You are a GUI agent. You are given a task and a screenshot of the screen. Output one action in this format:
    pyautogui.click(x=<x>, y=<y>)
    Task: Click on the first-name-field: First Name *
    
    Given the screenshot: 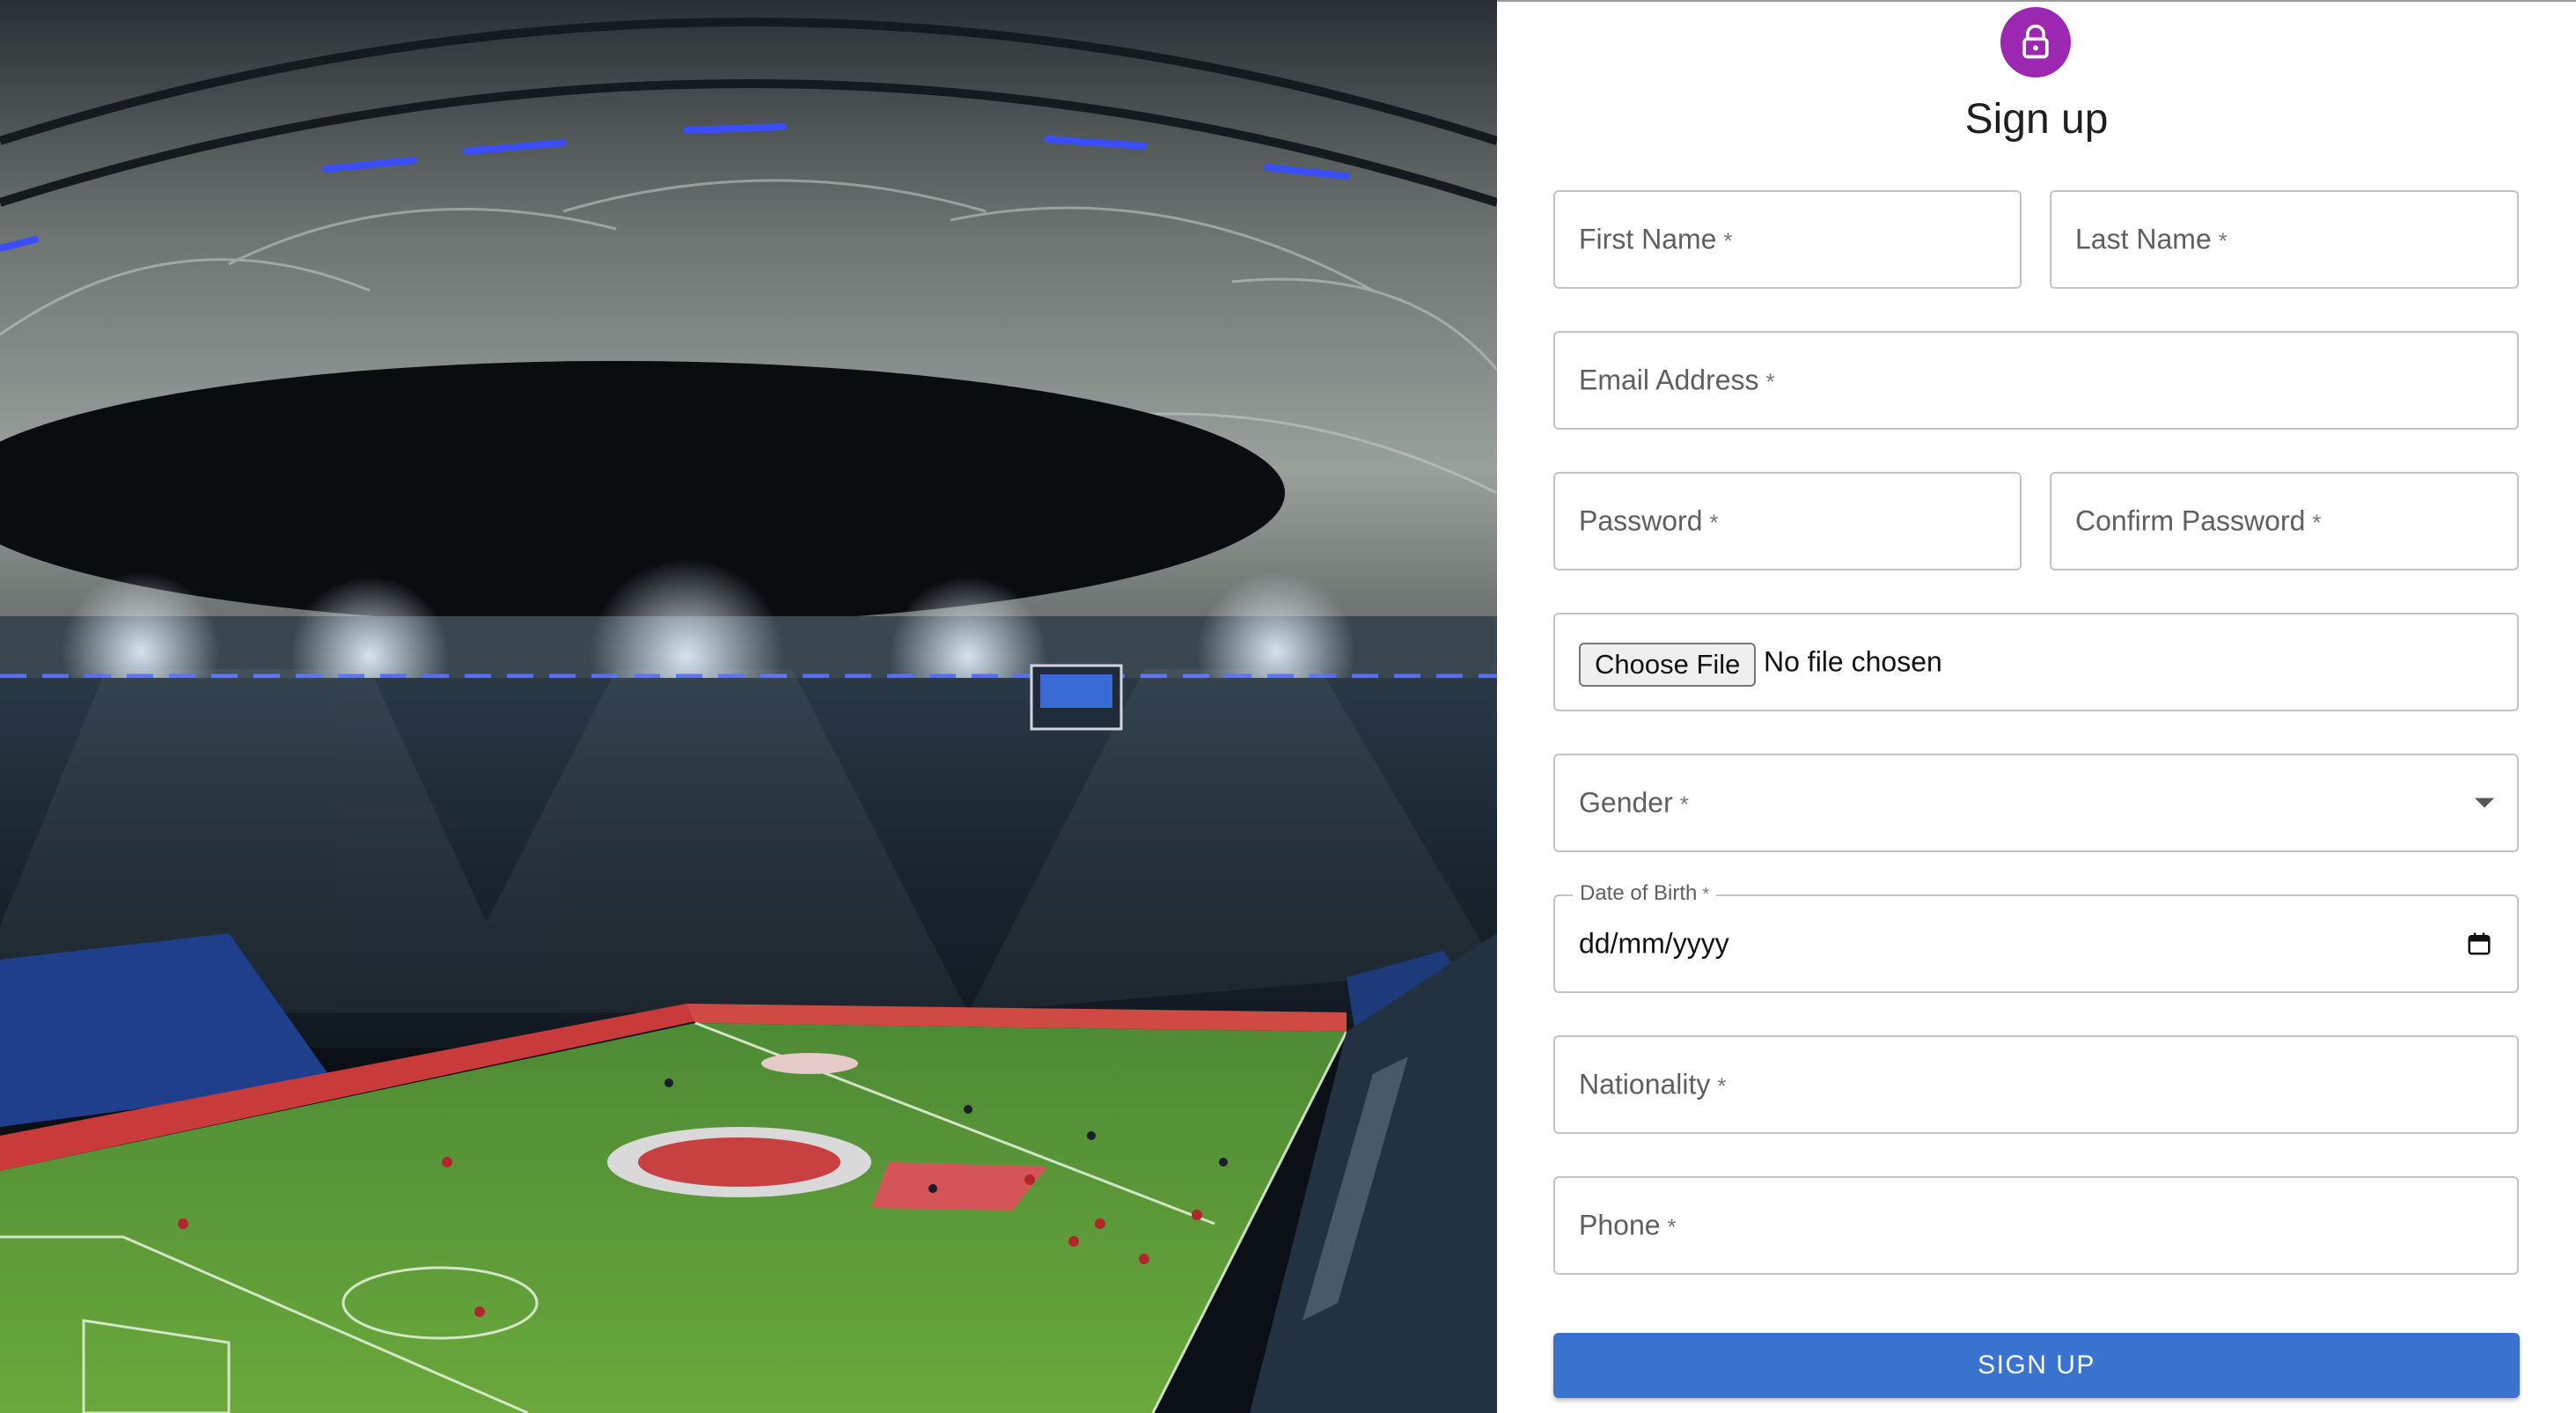 What is the action you would take?
    pyautogui.click(x=1787, y=239)
    